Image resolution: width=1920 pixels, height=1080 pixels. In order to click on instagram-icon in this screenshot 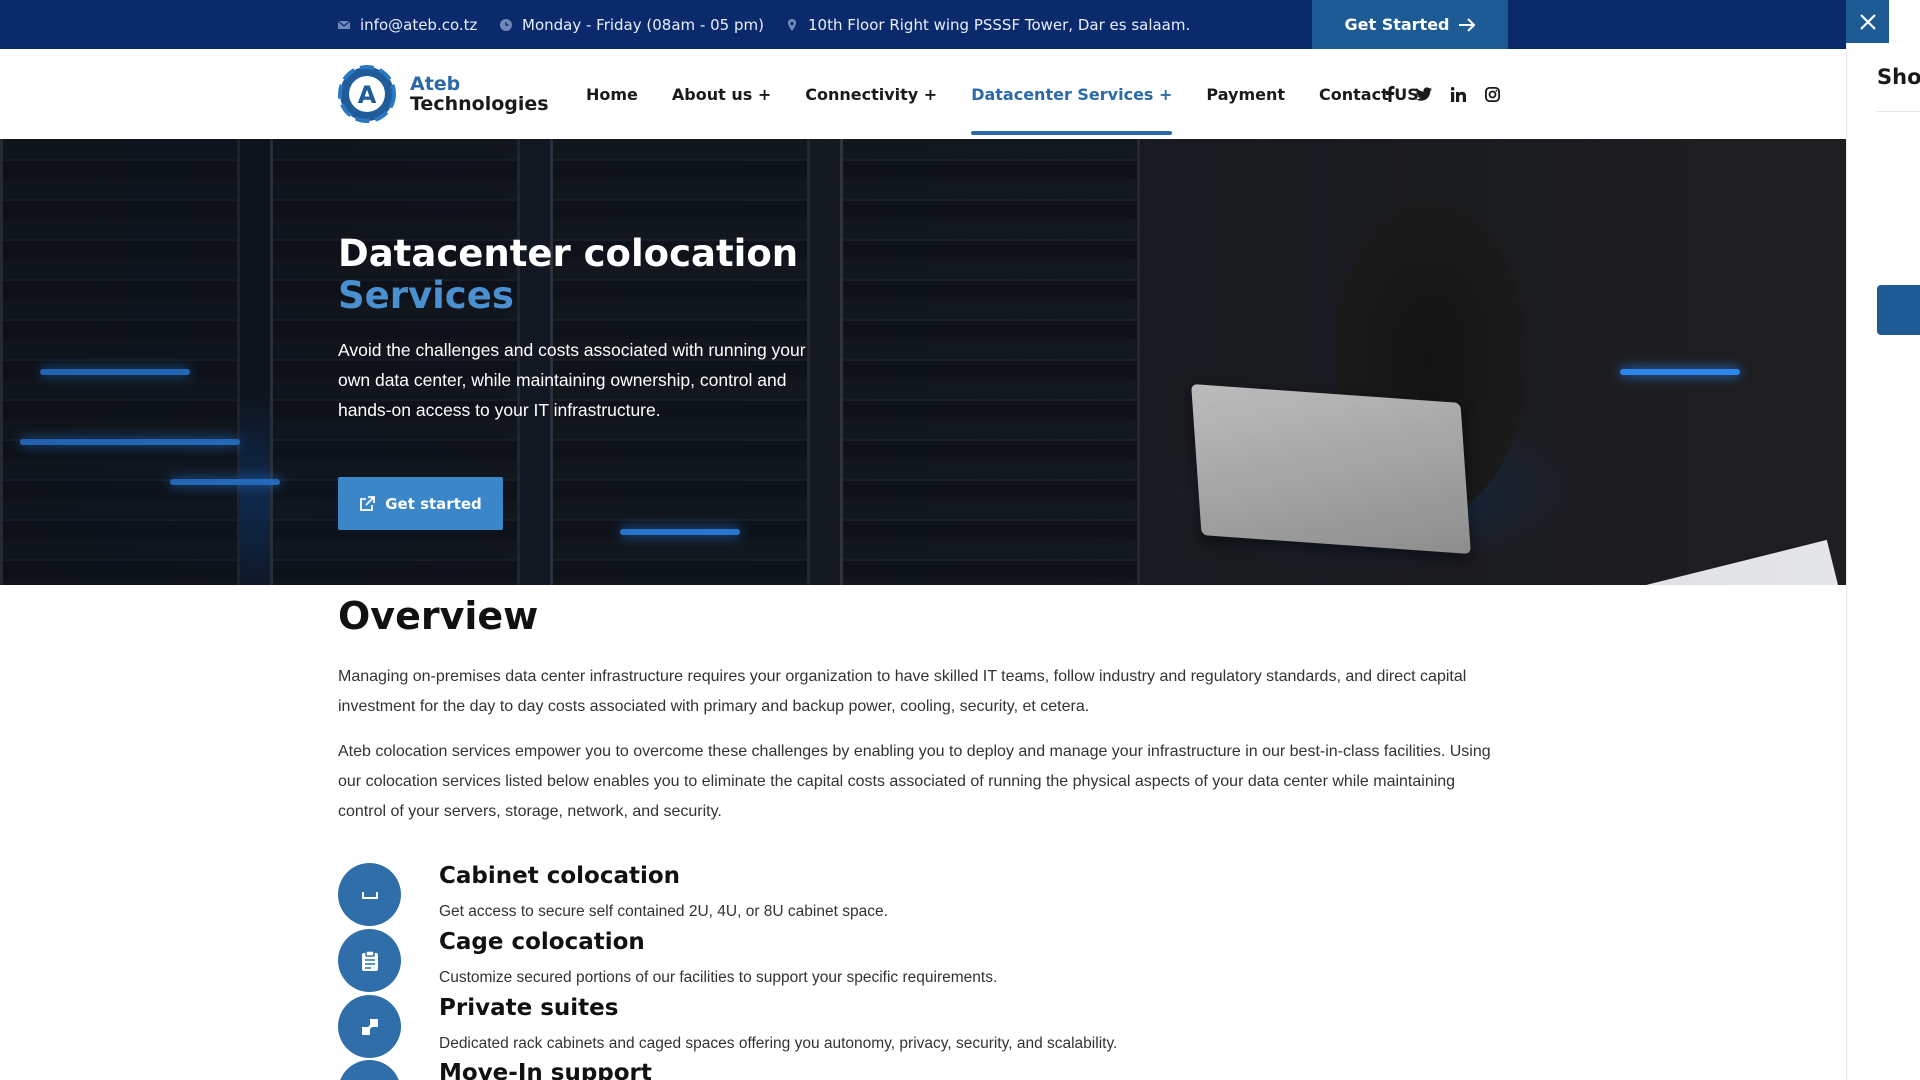, I will do `click(1492, 94)`.